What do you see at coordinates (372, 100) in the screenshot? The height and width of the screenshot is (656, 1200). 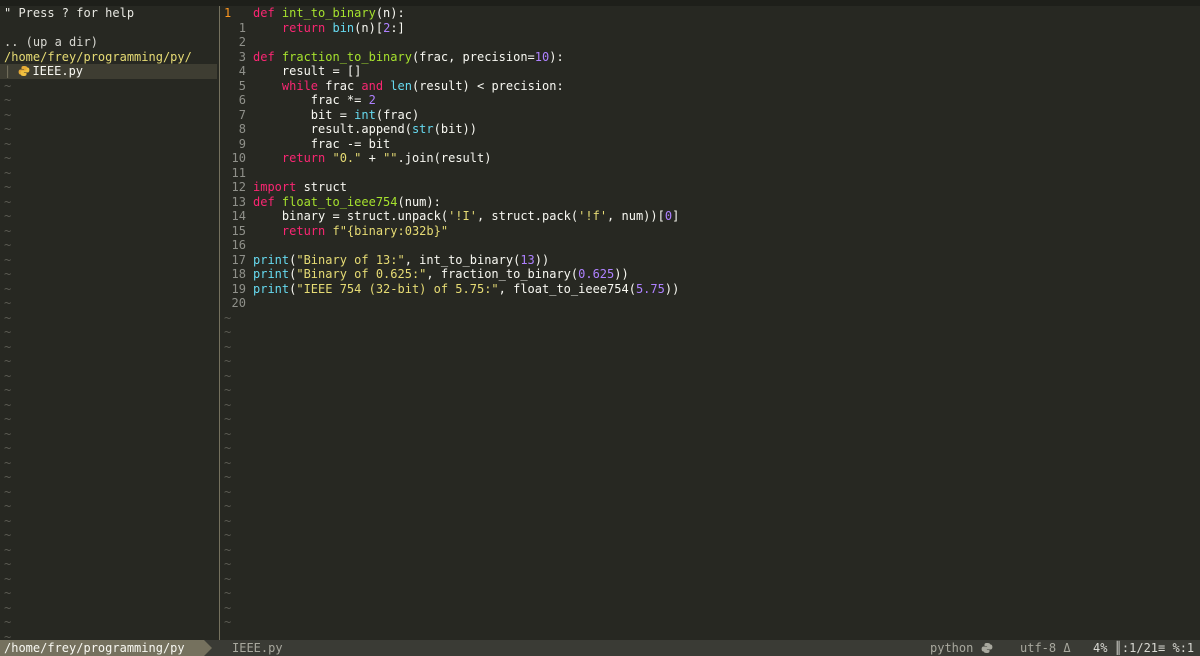 I see `code-token: 2` at bounding box center [372, 100].